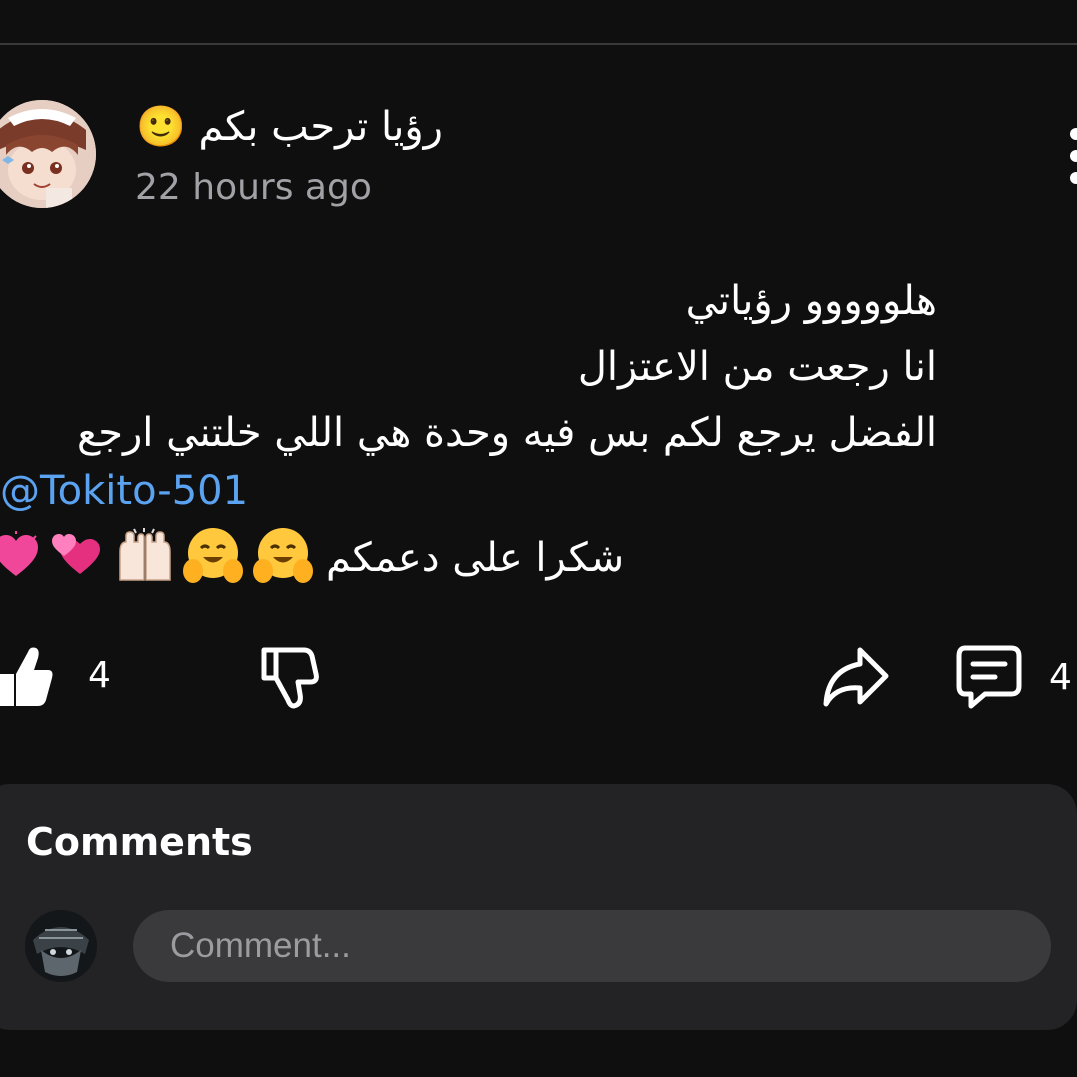 The height and width of the screenshot is (1077, 1077). I want to click on dark-anime-avatar-icon, so click(61, 946).